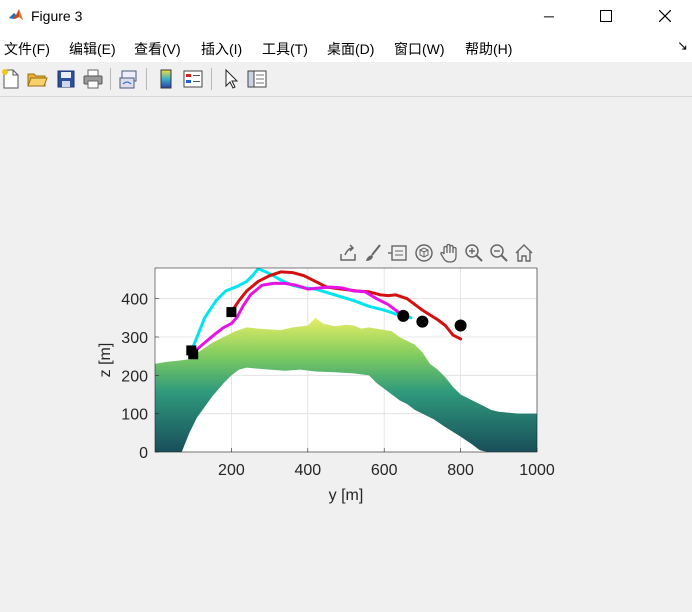  I want to click on axes-toolbar, so click(437, 254).